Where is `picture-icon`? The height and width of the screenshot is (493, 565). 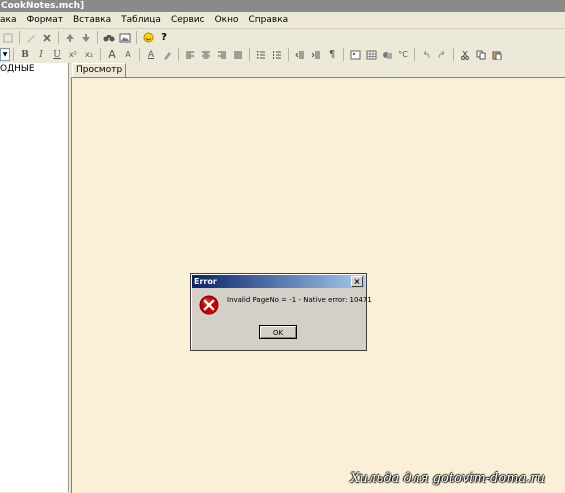 picture-icon is located at coordinates (125, 38).